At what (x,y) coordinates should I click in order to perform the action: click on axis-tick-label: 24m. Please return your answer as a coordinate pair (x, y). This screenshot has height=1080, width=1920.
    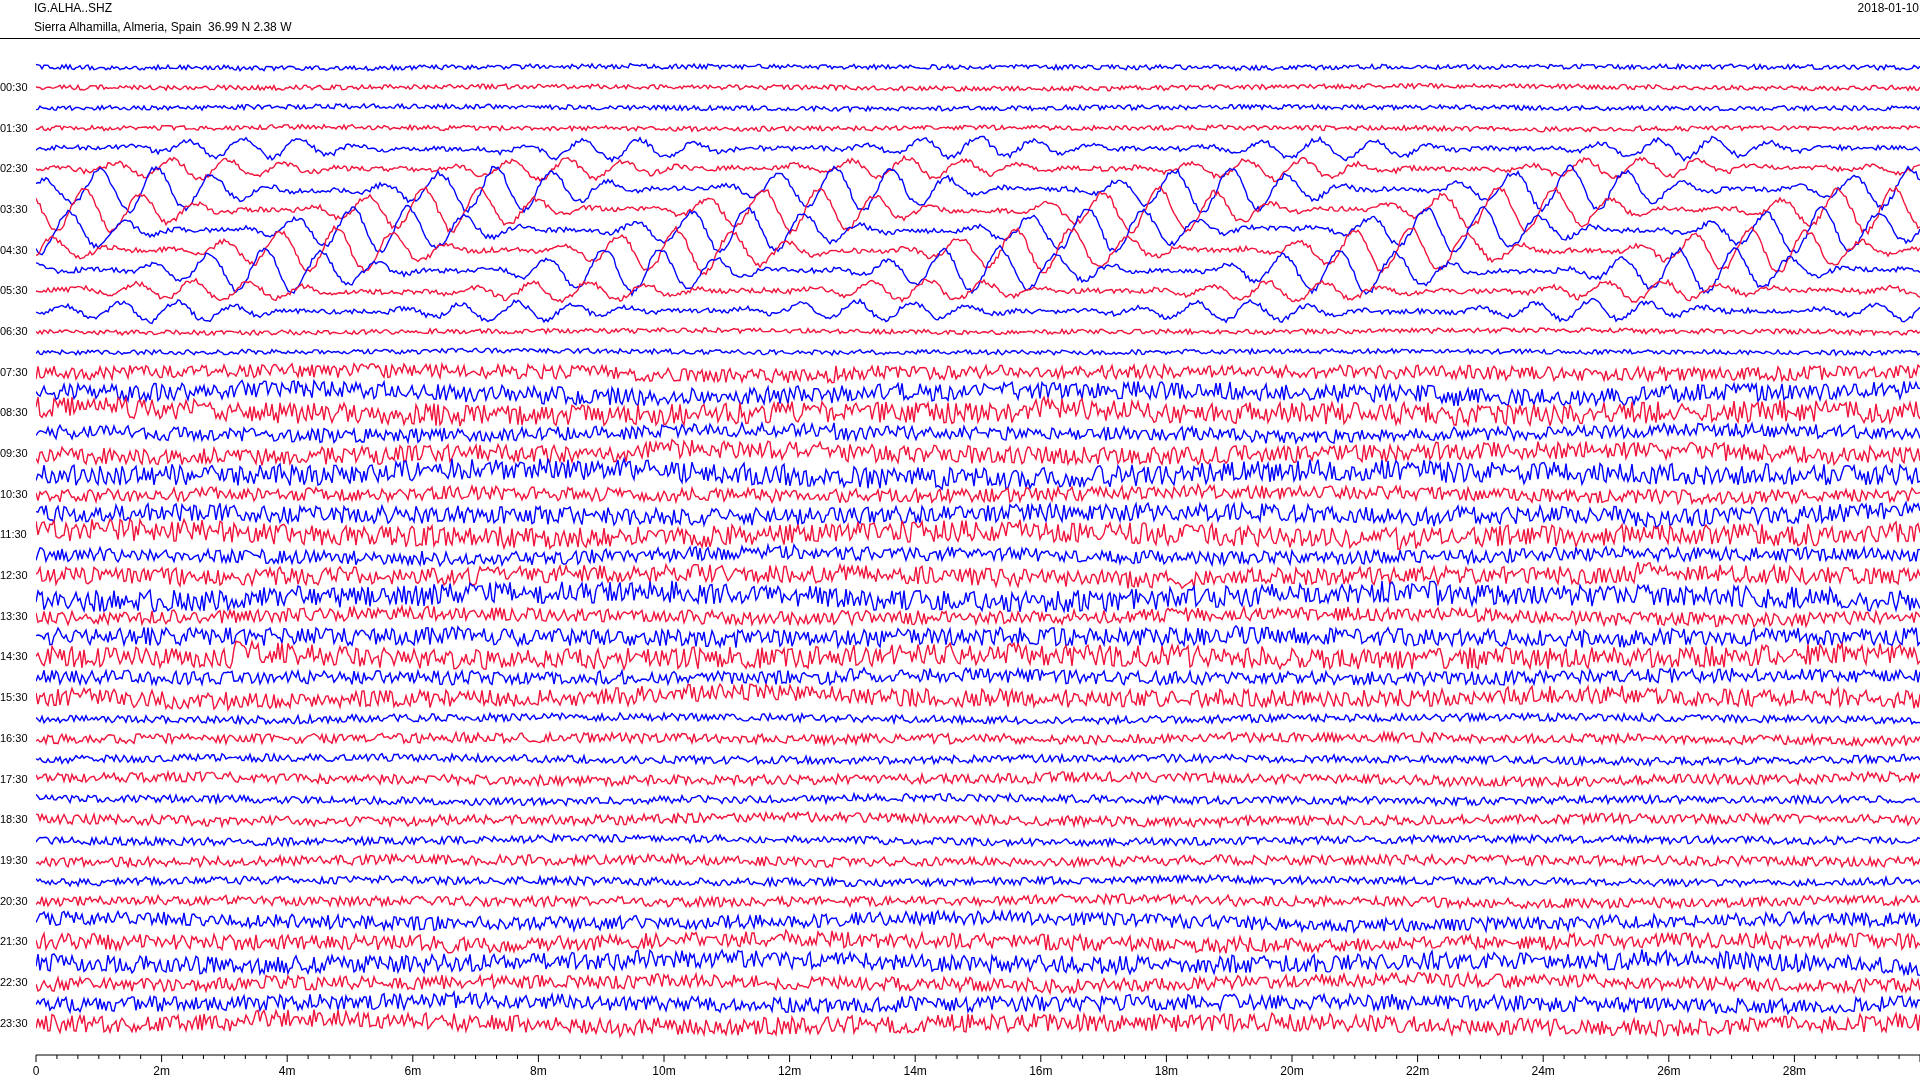
    Looking at the image, I should click on (1543, 1071).